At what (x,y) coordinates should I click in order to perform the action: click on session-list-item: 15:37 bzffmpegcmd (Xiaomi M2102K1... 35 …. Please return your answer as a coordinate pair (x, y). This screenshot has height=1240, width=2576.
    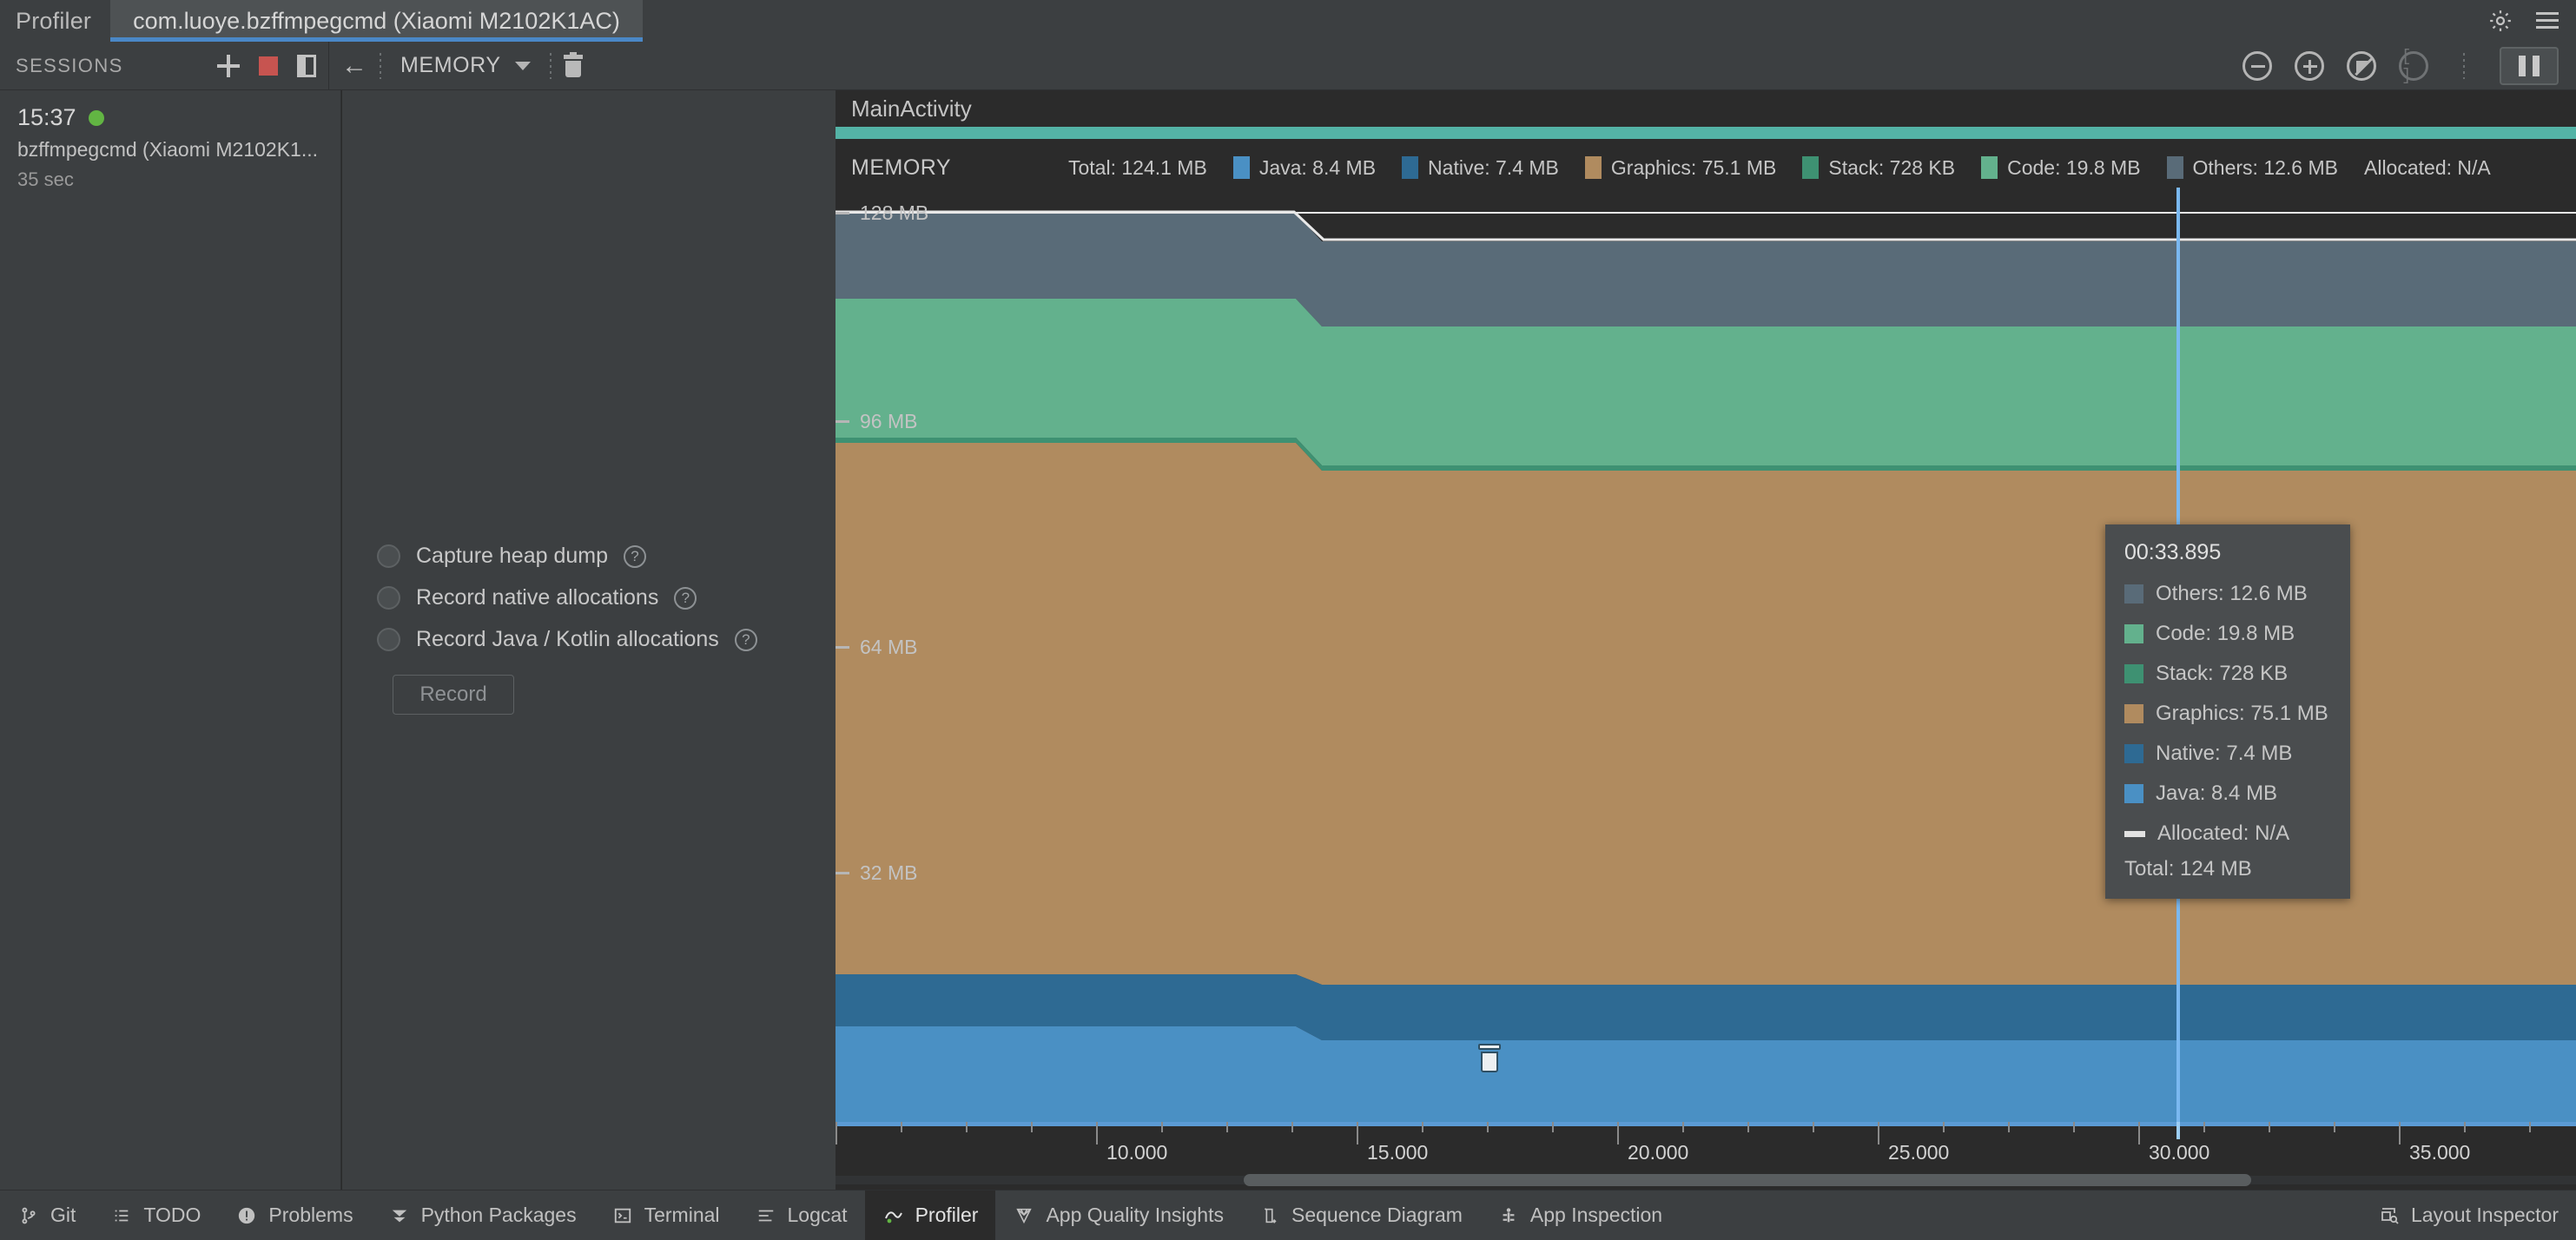
    Looking at the image, I should click on (170, 149).